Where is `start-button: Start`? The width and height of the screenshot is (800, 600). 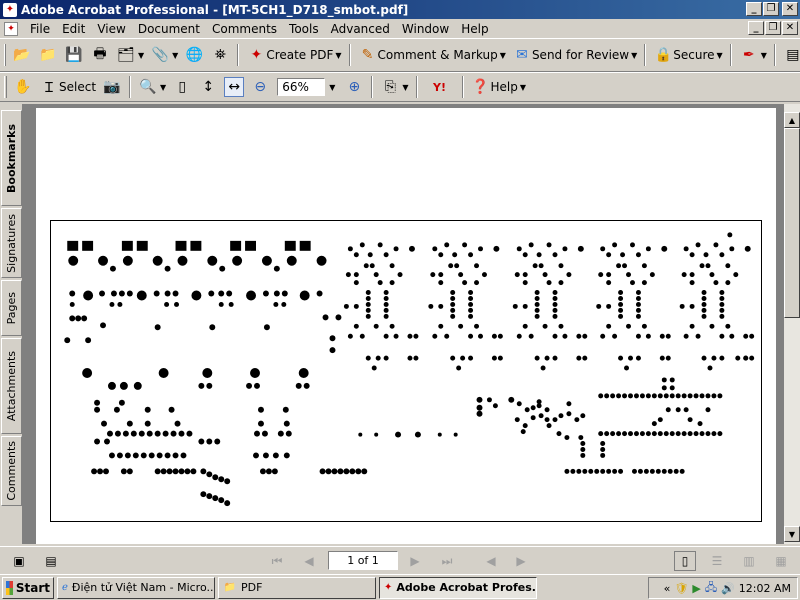
start-button: Start is located at coordinates (28, 587).